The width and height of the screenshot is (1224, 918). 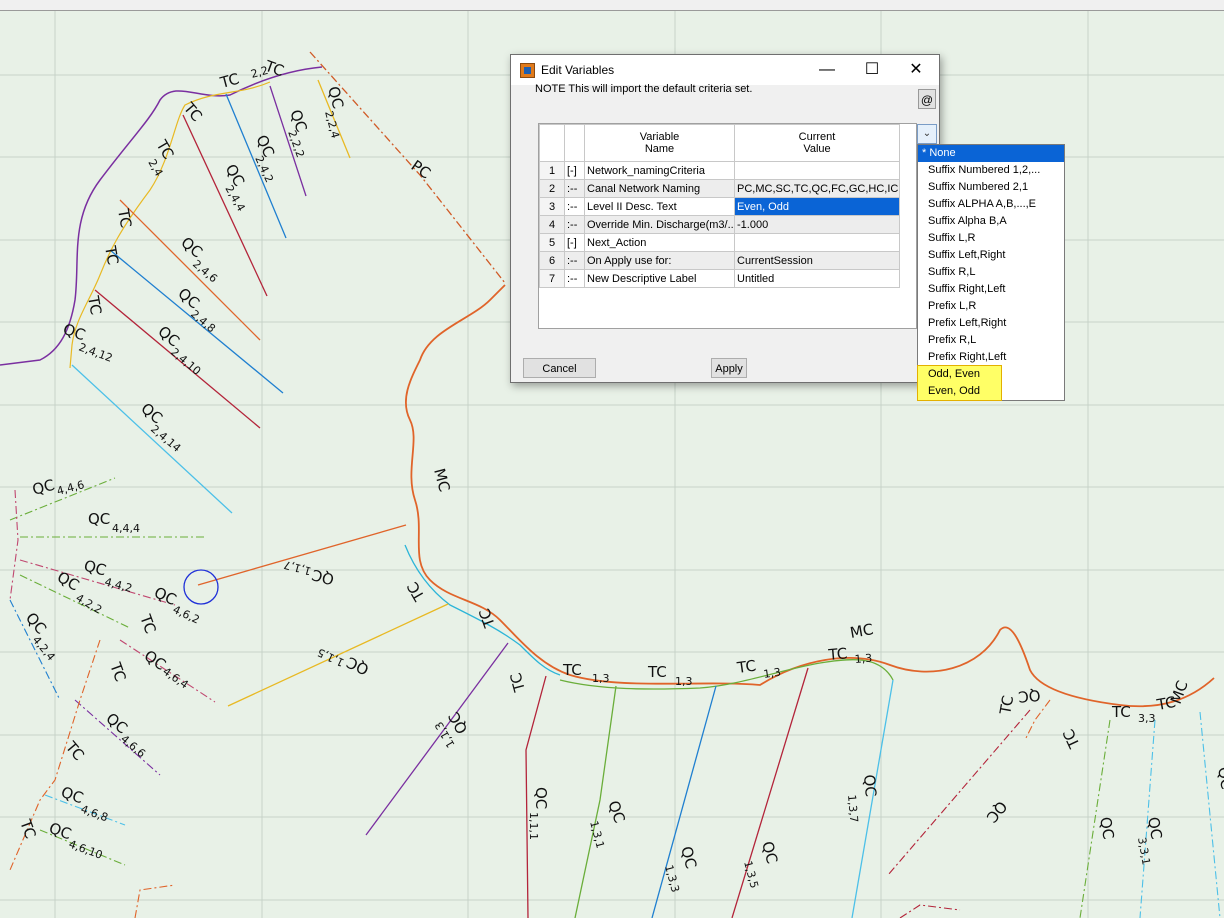 I want to click on current-value-header: Current Value, so click(x=817, y=143).